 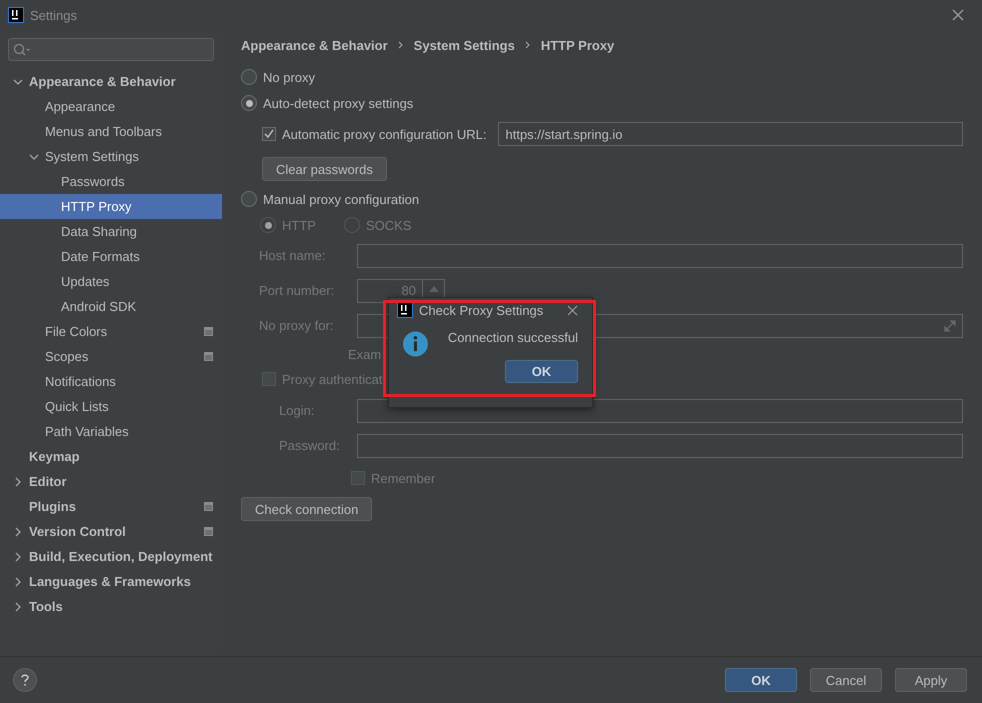 I want to click on question-mark-icon, so click(x=25, y=680).